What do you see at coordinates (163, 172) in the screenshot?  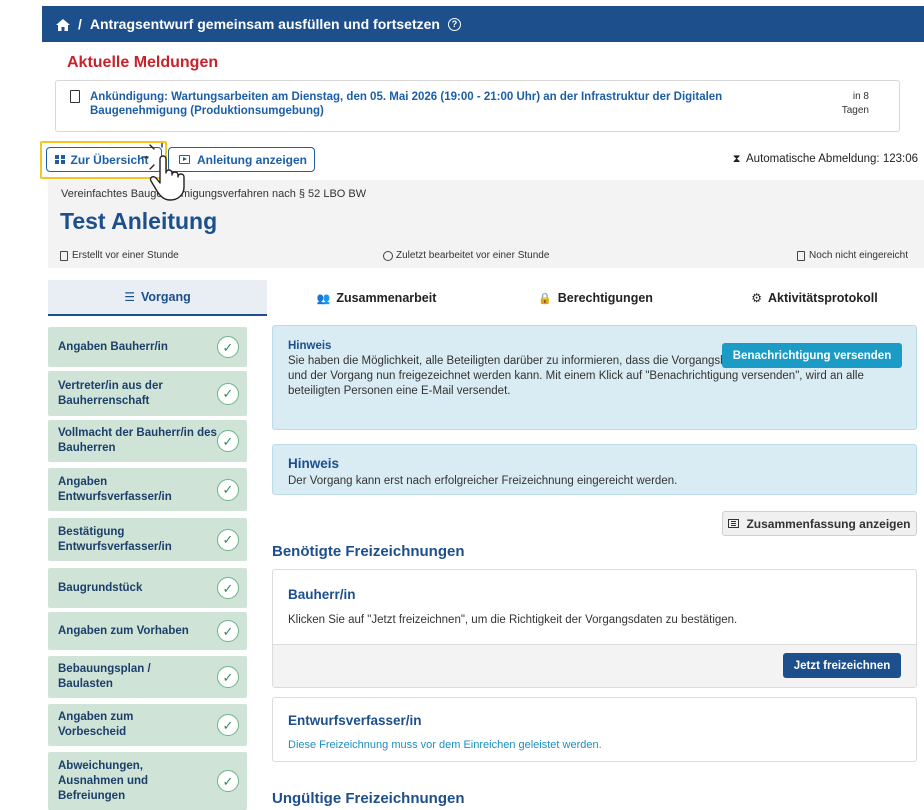 I see `hand-pointer-icon` at bounding box center [163, 172].